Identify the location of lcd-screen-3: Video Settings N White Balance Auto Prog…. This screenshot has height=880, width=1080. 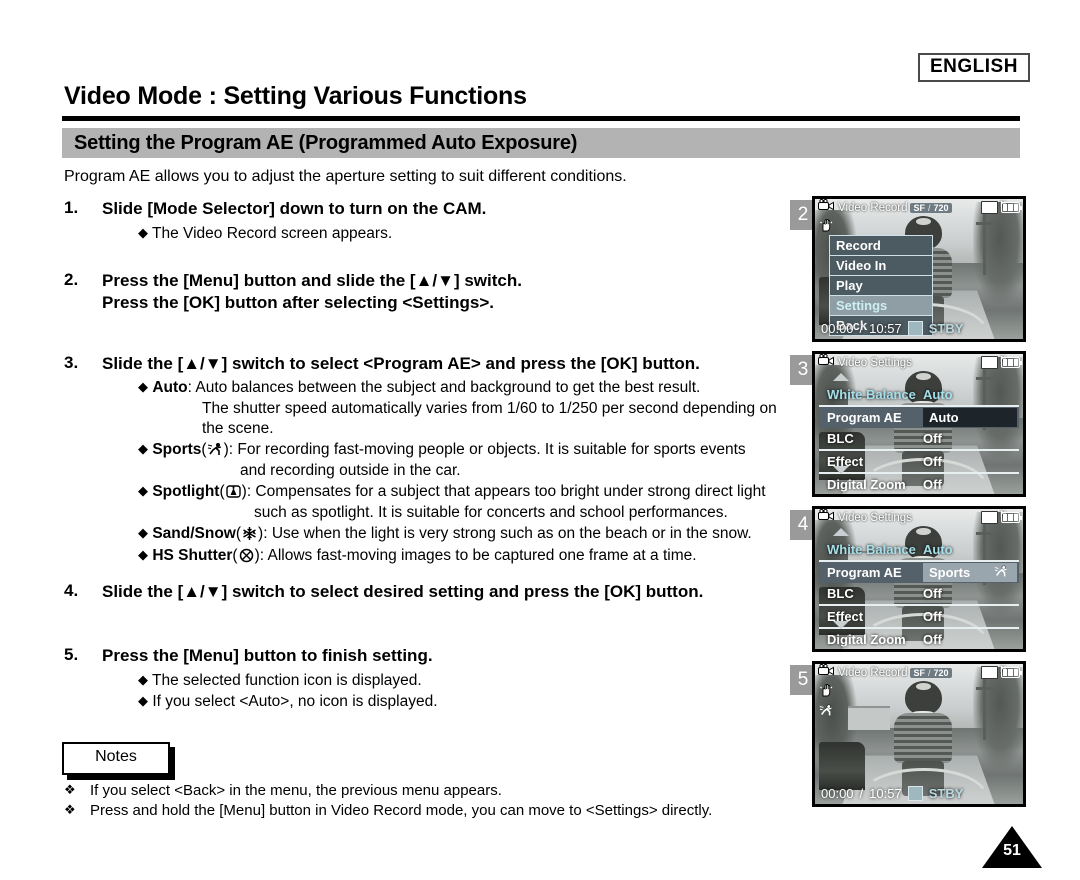
(919, 424).